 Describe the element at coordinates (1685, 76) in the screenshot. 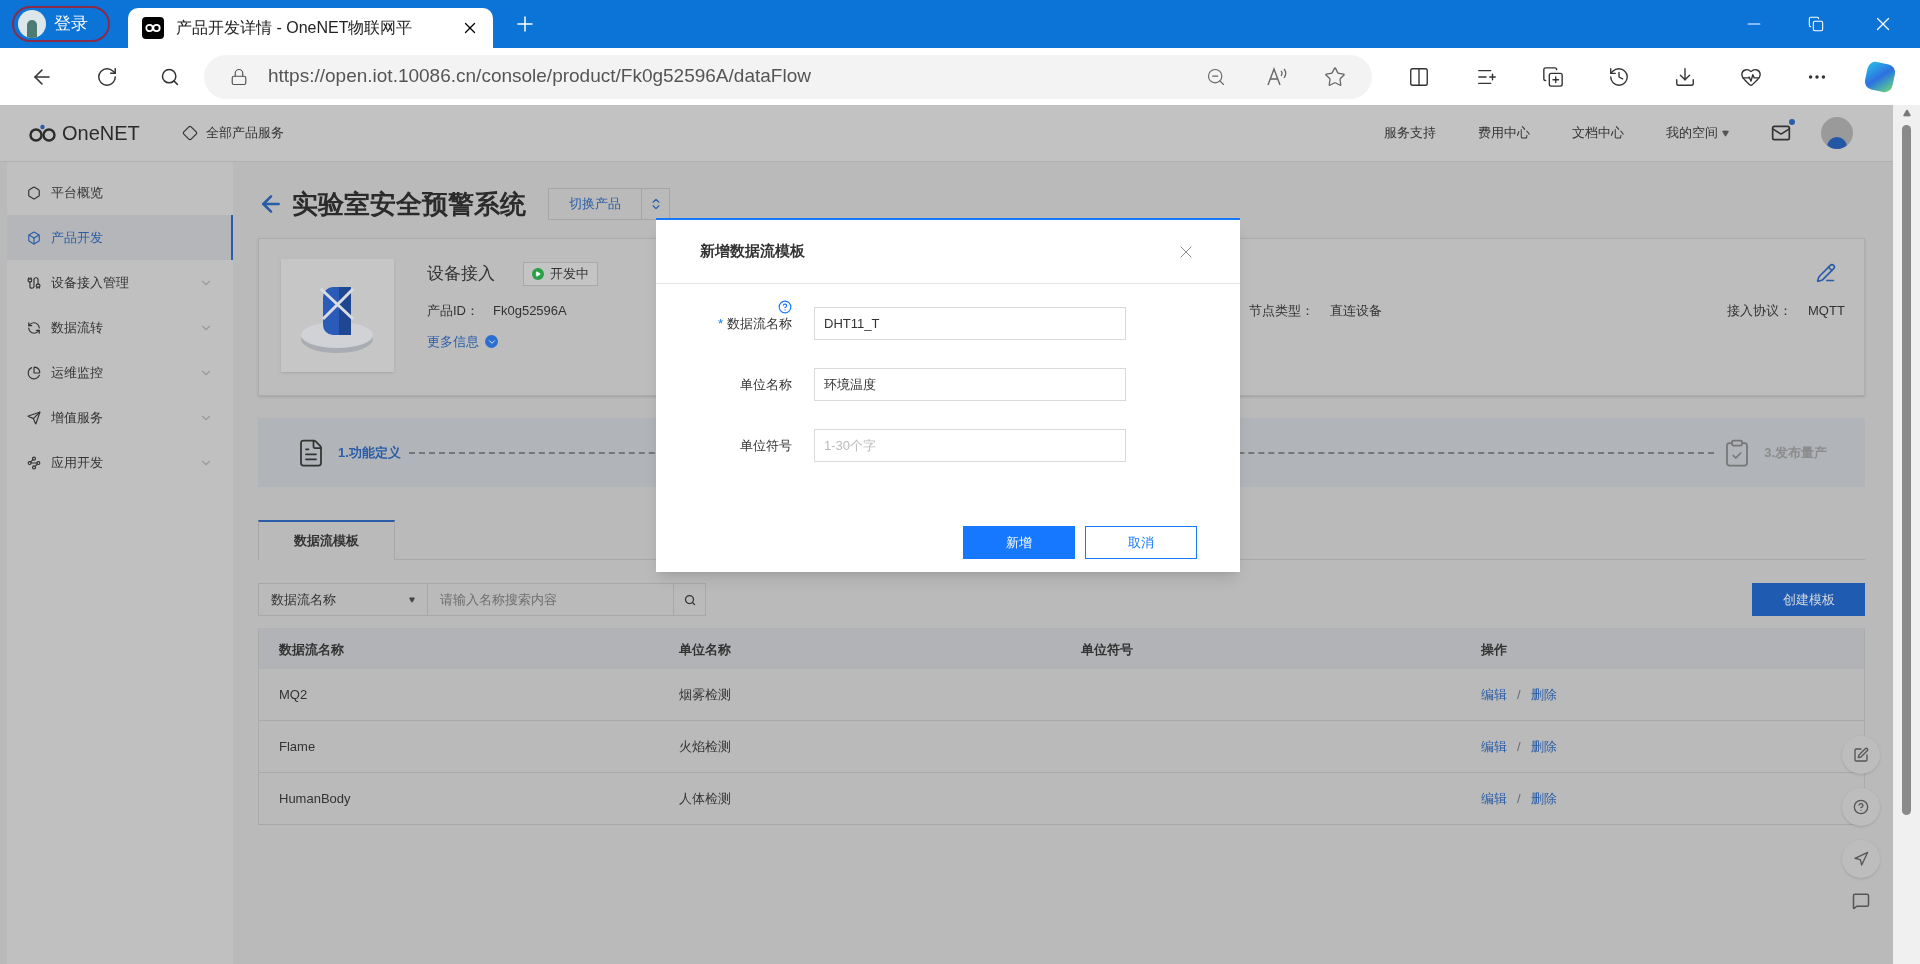

I see `download-icon` at that location.